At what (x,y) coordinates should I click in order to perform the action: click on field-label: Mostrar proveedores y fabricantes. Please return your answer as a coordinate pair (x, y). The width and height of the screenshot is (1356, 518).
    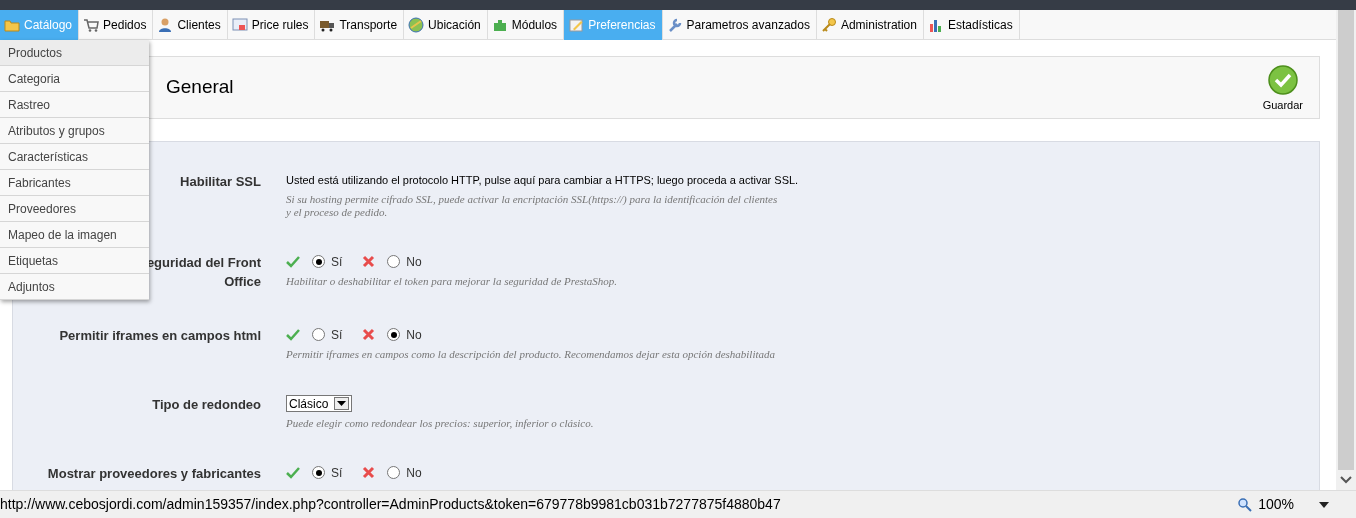
    Looking at the image, I should click on (154, 473).